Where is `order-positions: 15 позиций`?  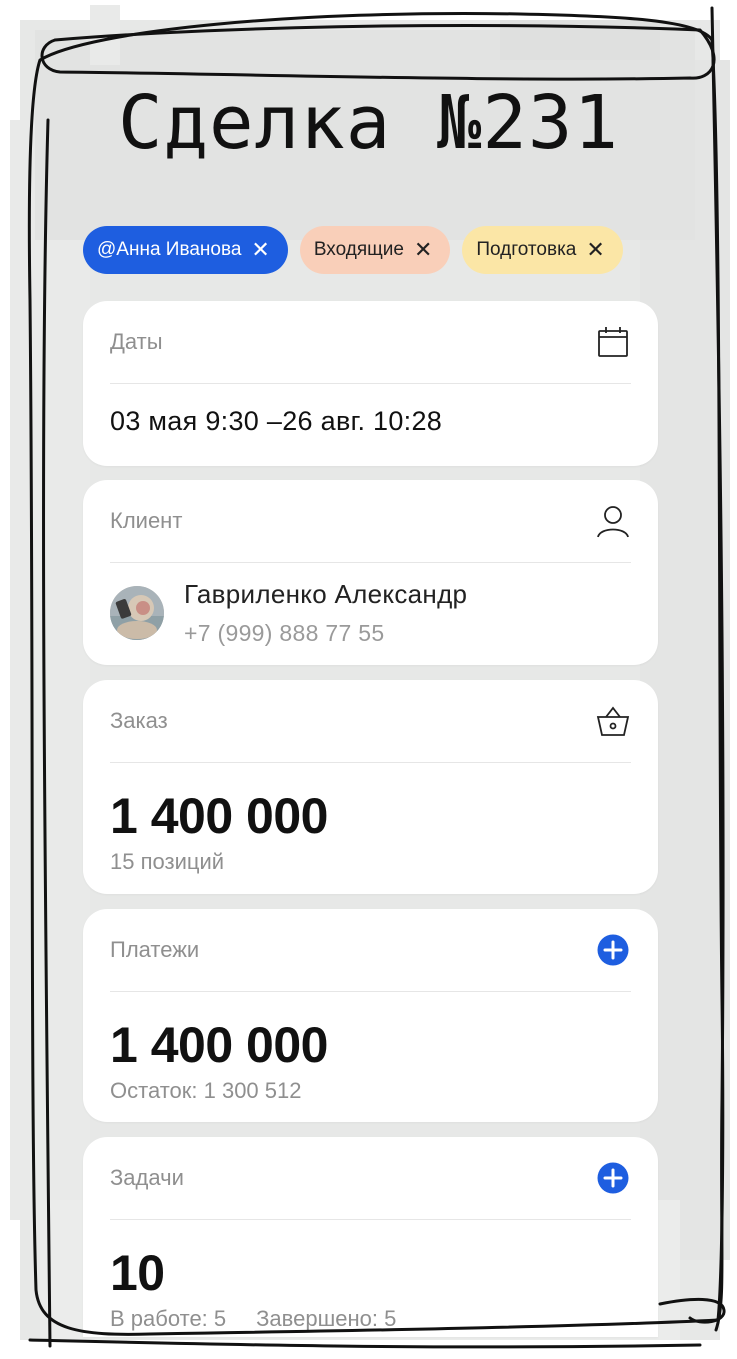 order-positions: 15 позиций is located at coordinates (167, 861).